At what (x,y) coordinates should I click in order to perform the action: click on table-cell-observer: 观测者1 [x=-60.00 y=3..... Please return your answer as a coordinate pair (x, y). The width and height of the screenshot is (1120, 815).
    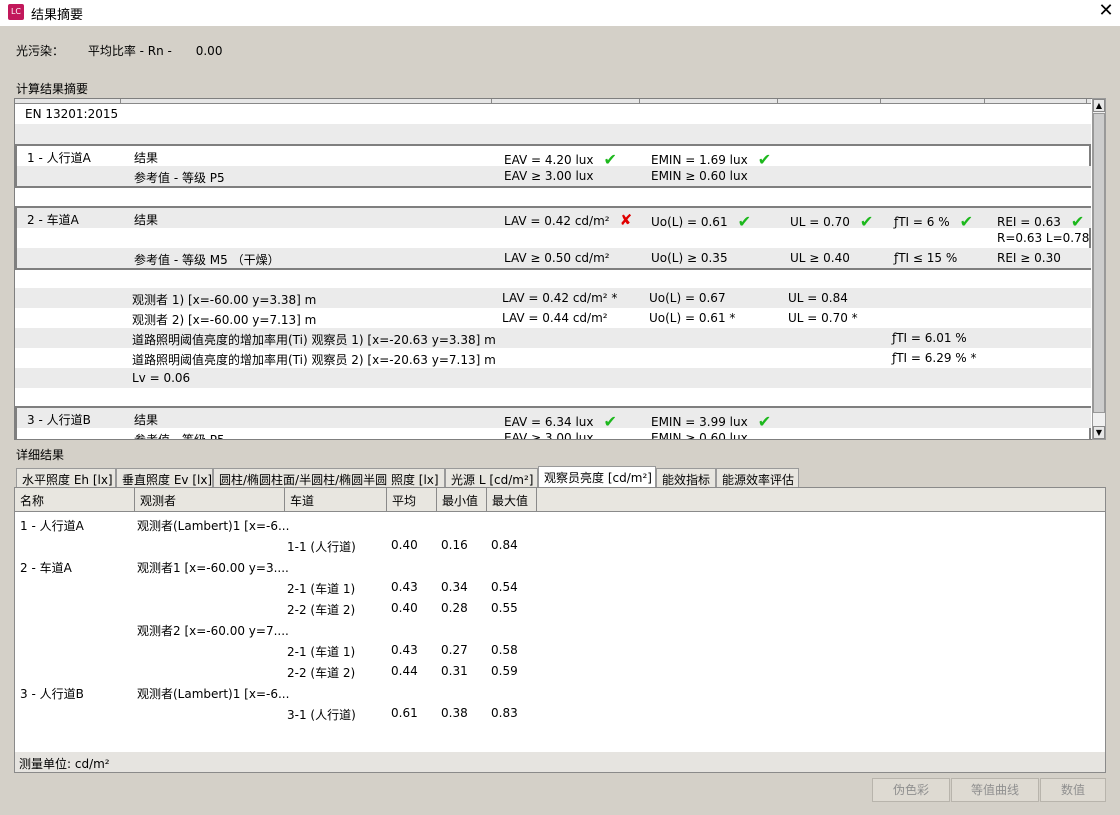
    Looking at the image, I should click on (213, 568).